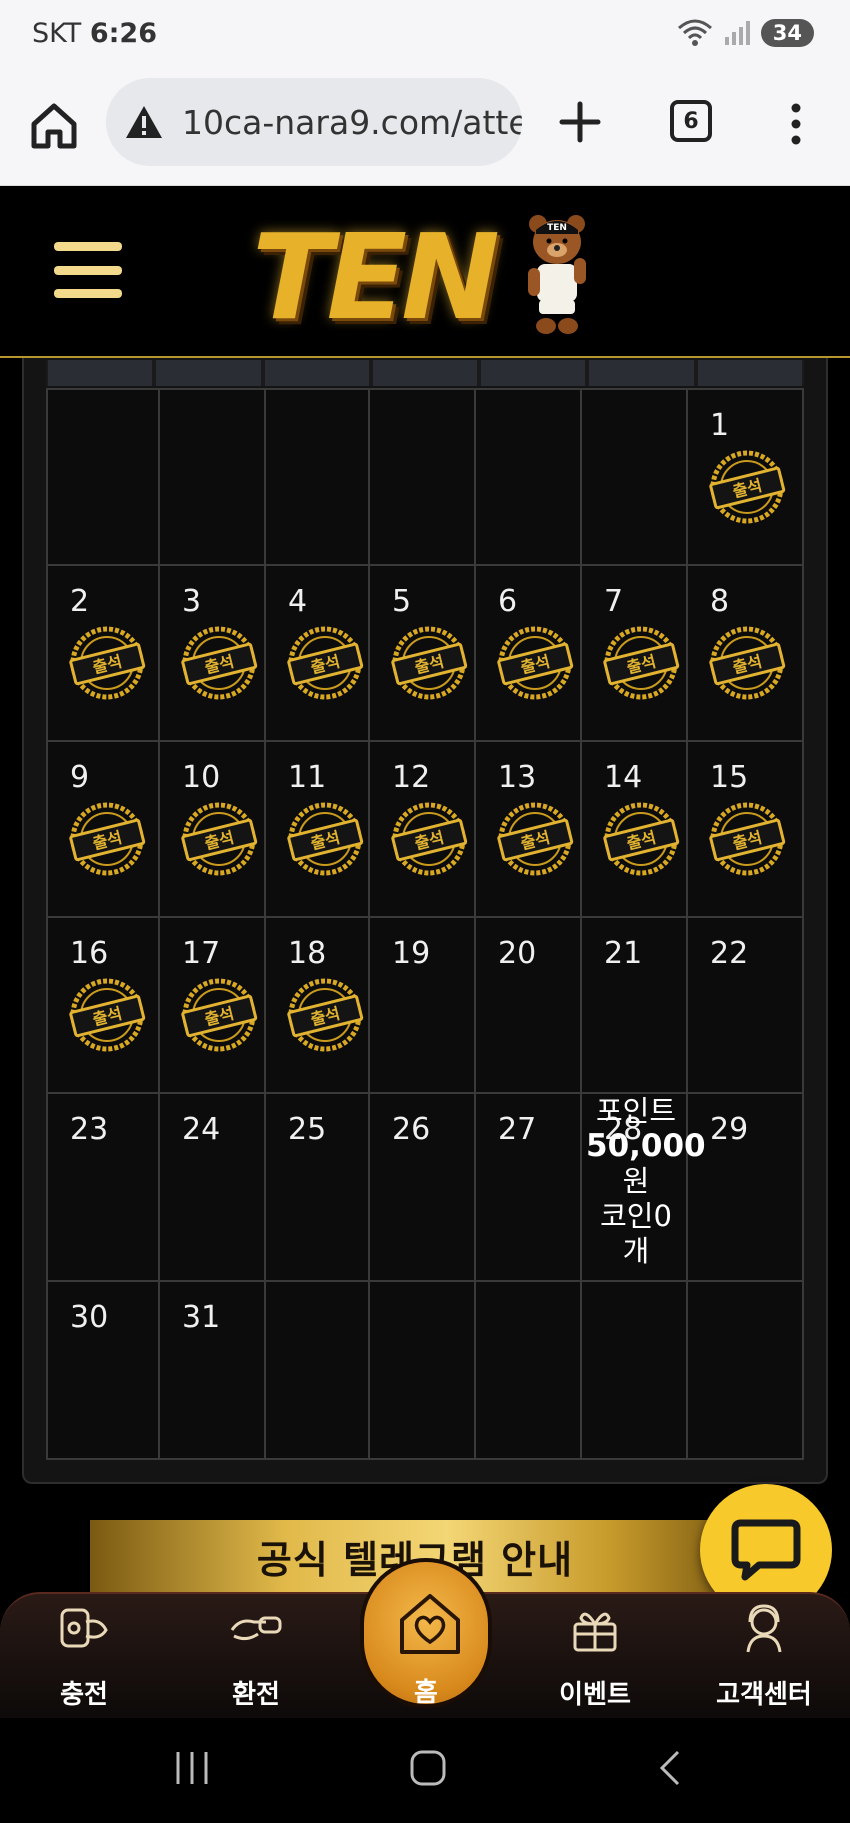  I want to click on reward-coin-label: 코인0, so click(636, 1216).